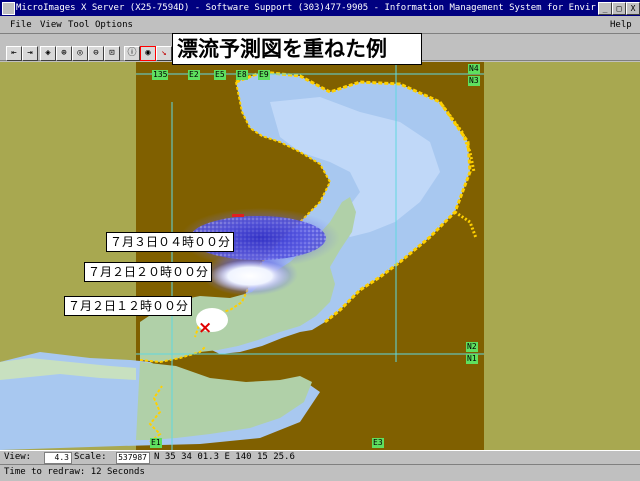 The image size is (640, 481). Describe the element at coordinates (48, 53) in the screenshot. I see `layer-icon: ◈` at that location.